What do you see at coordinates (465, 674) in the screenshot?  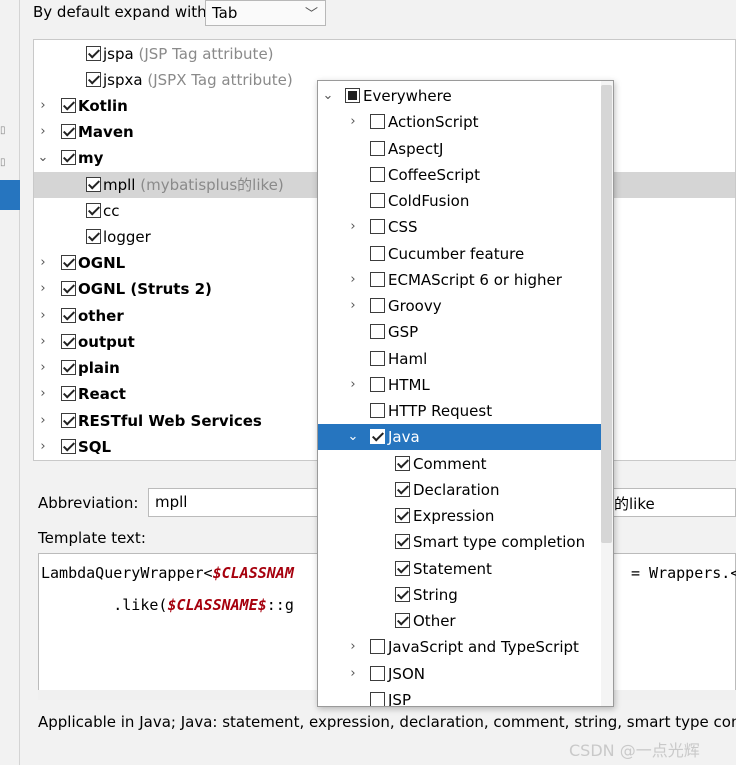 I see `context-item: › JSON` at bounding box center [465, 674].